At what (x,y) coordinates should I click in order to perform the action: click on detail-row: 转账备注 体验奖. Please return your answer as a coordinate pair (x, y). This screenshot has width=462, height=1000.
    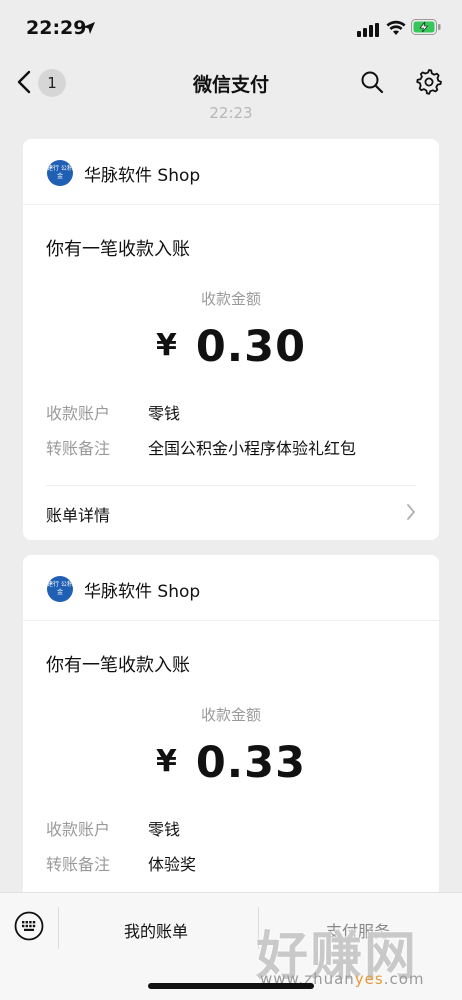
    Looking at the image, I should click on (231, 863).